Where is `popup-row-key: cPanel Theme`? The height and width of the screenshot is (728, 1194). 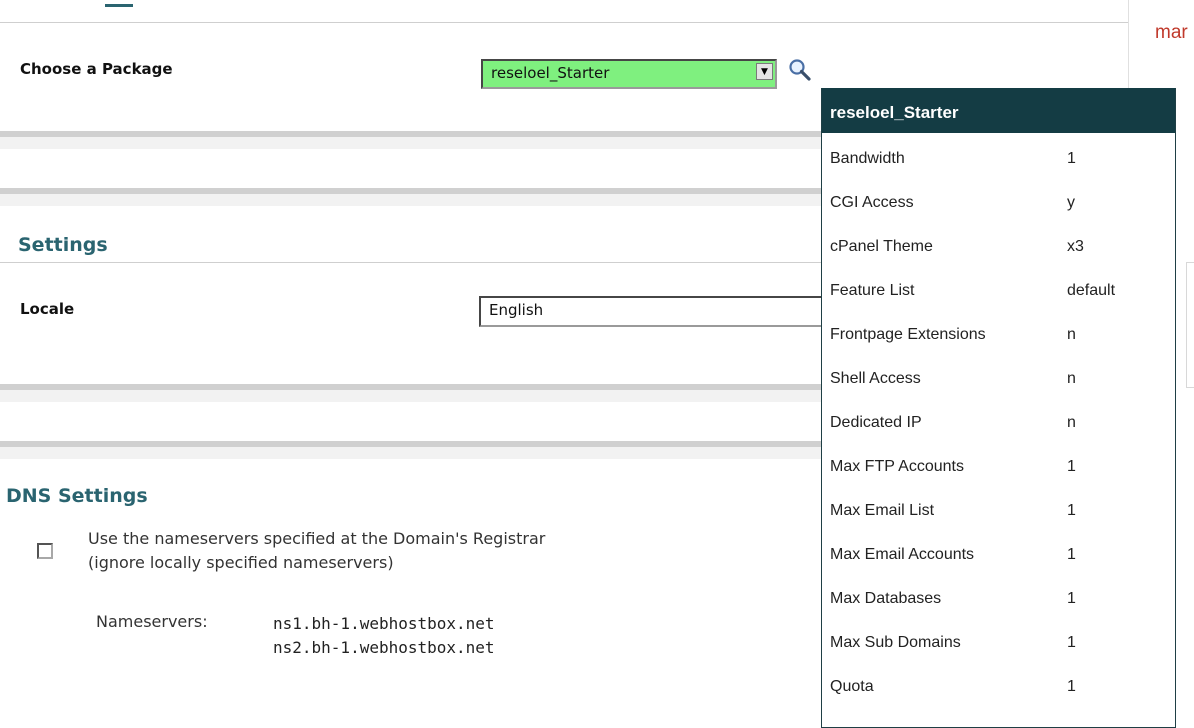 popup-row-key: cPanel Theme is located at coordinates (881, 246).